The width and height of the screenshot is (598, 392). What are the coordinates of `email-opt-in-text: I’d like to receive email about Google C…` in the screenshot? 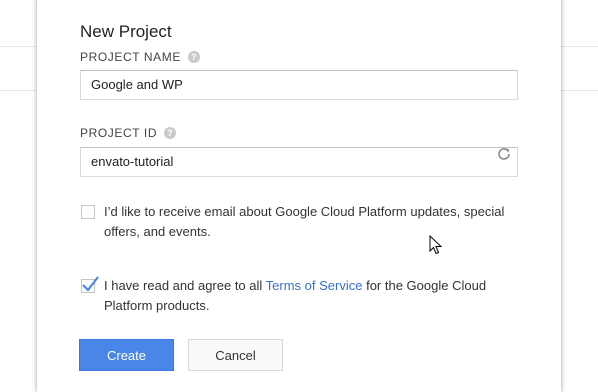 It's located at (304, 221).